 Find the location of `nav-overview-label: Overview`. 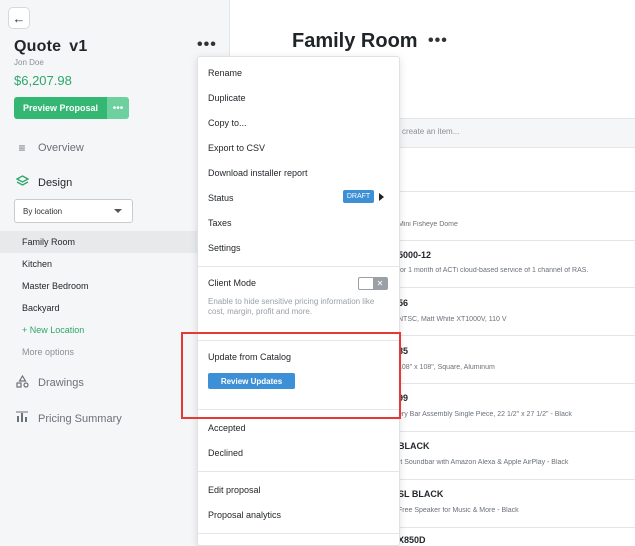

nav-overview-label: Overview is located at coordinates (61, 148).